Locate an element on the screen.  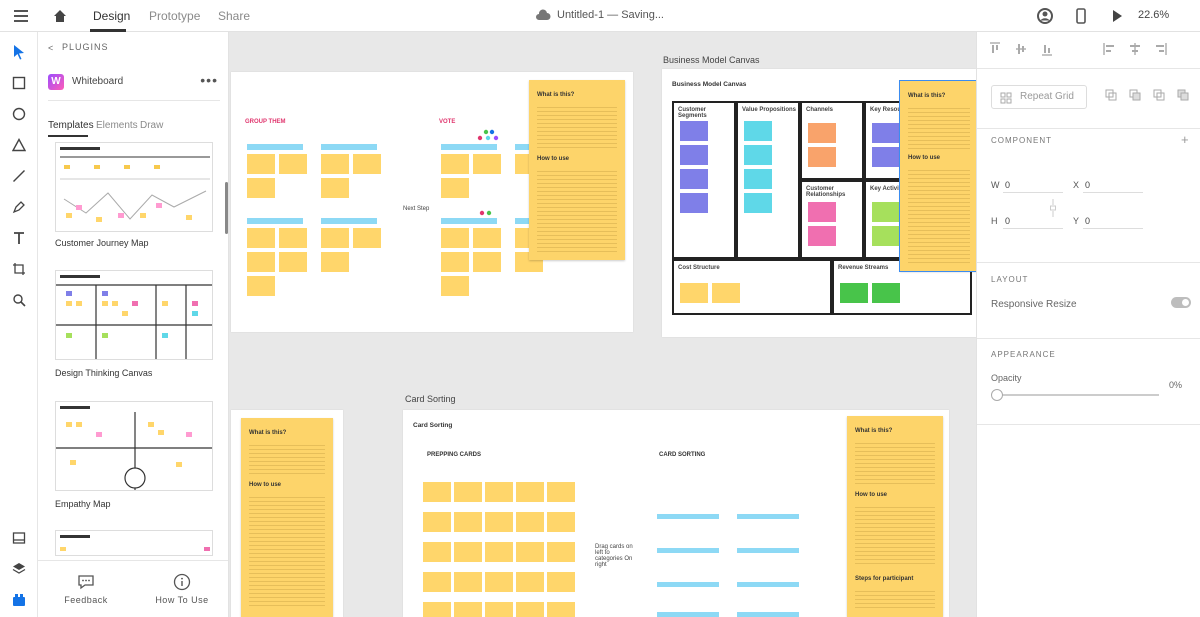
artboard-tool-icon is located at coordinates (19, 269).